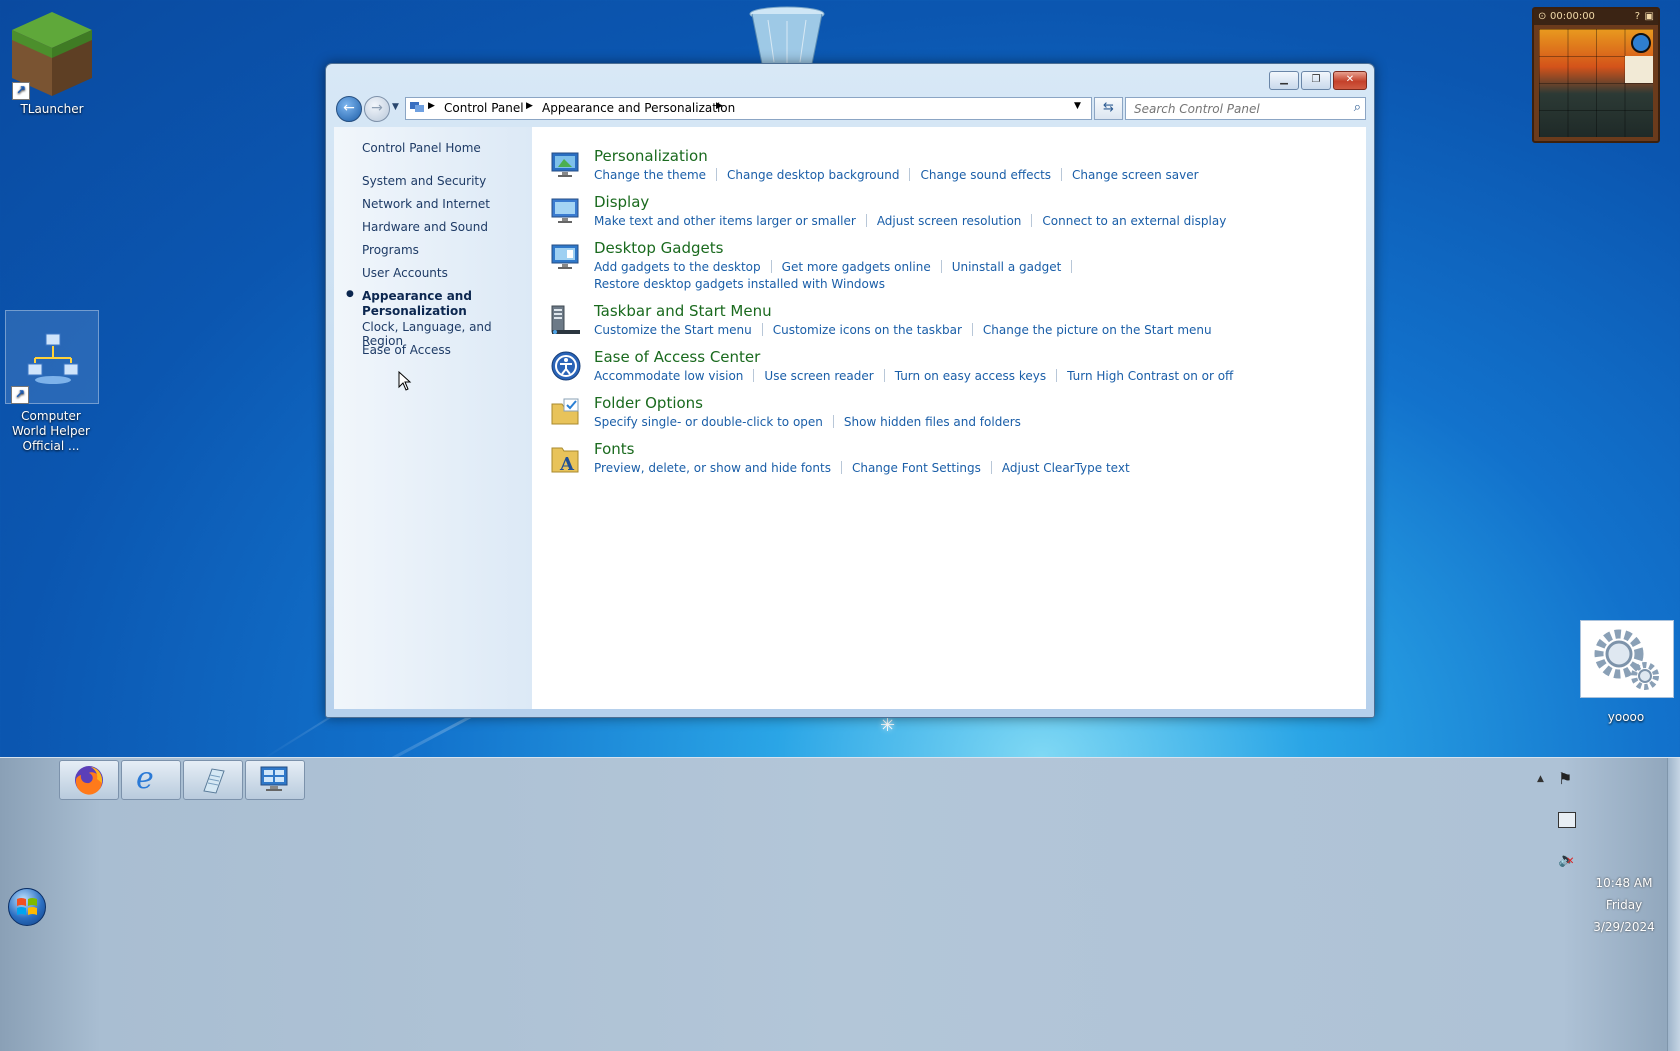 This screenshot has height=1051, width=1680. What do you see at coordinates (638, 108) in the screenshot?
I see `breadcrumb-appearance: Appearance and Personalization` at bounding box center [638, 108].